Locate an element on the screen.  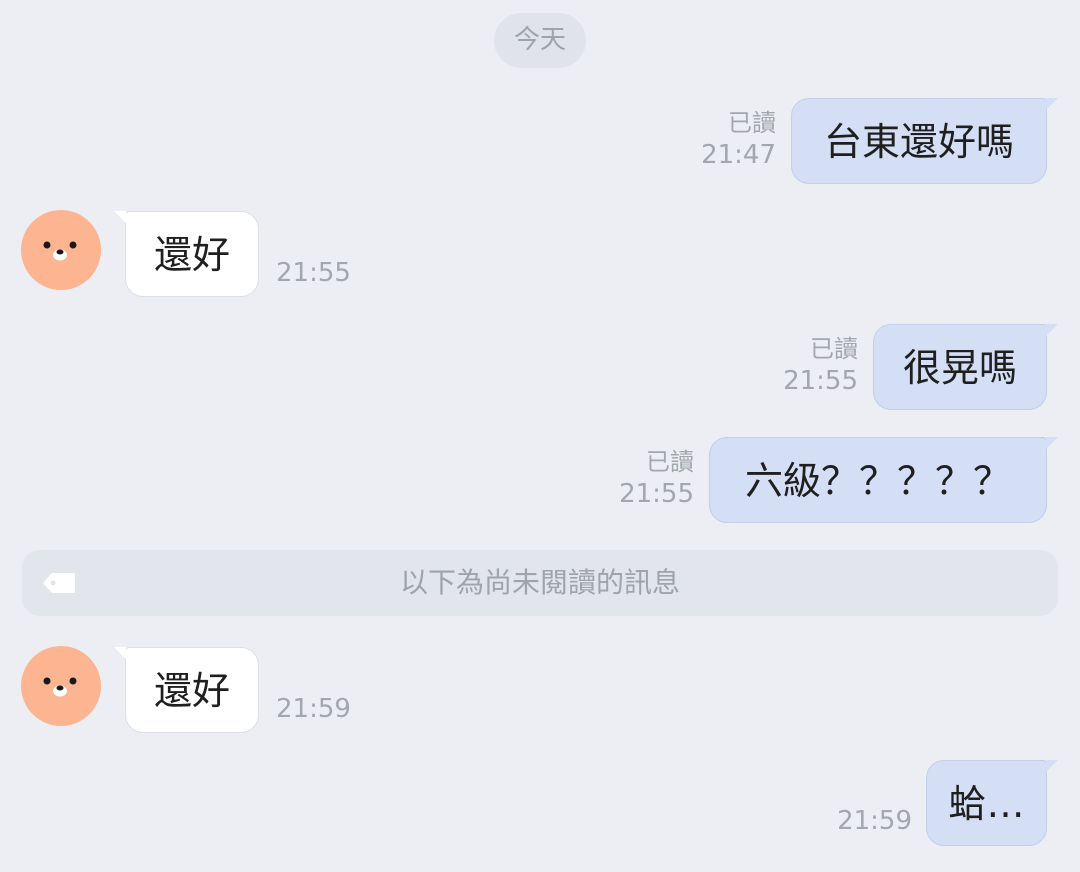
message-meta: 21:59 is located at coordinates (874, 821).